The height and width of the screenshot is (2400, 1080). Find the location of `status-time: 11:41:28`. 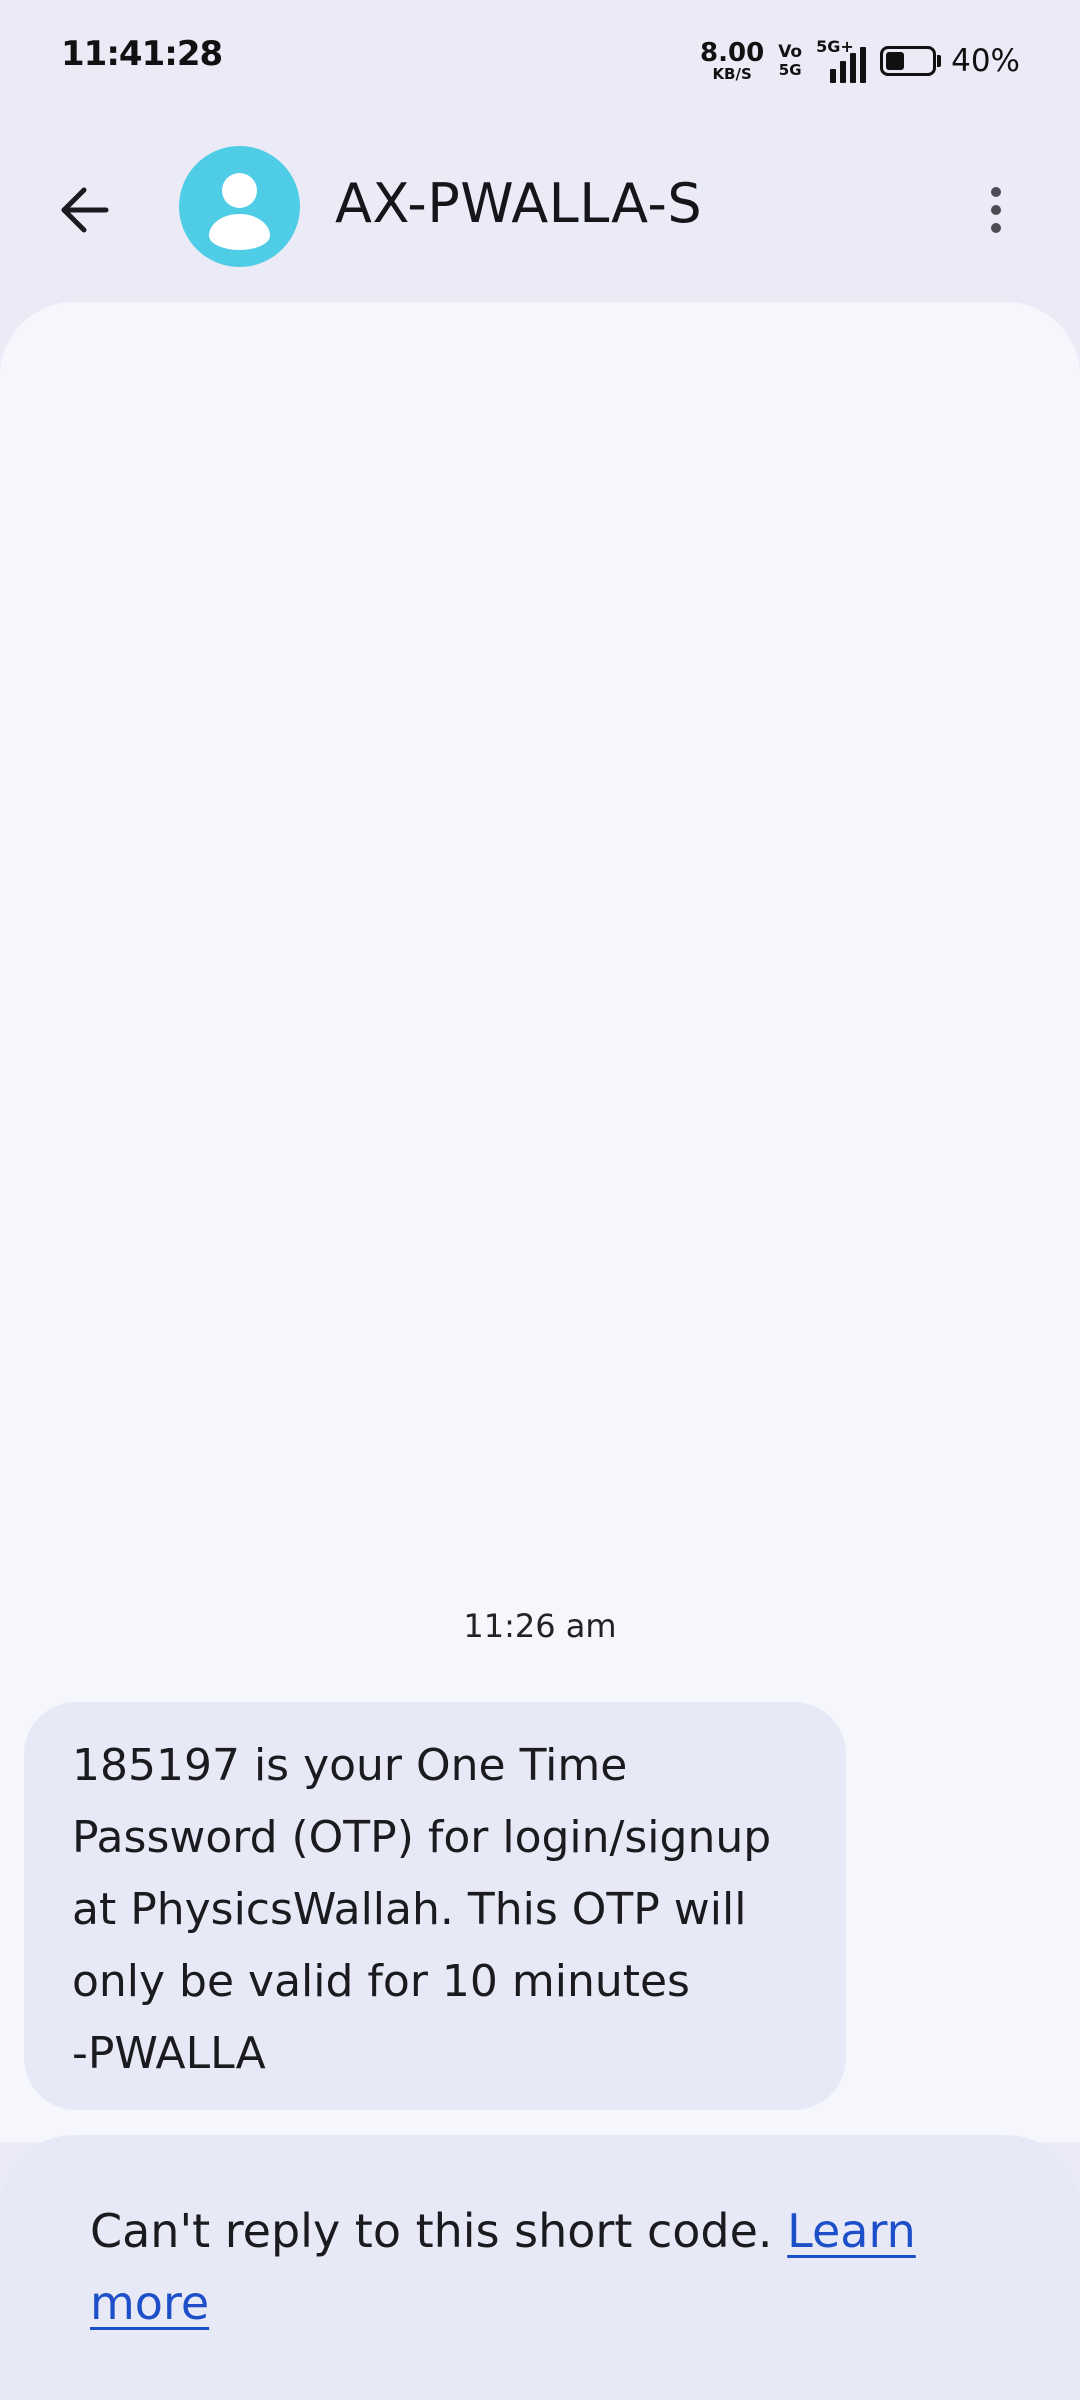

status-time: 11:41:28 is located at coordinates (142, 54).